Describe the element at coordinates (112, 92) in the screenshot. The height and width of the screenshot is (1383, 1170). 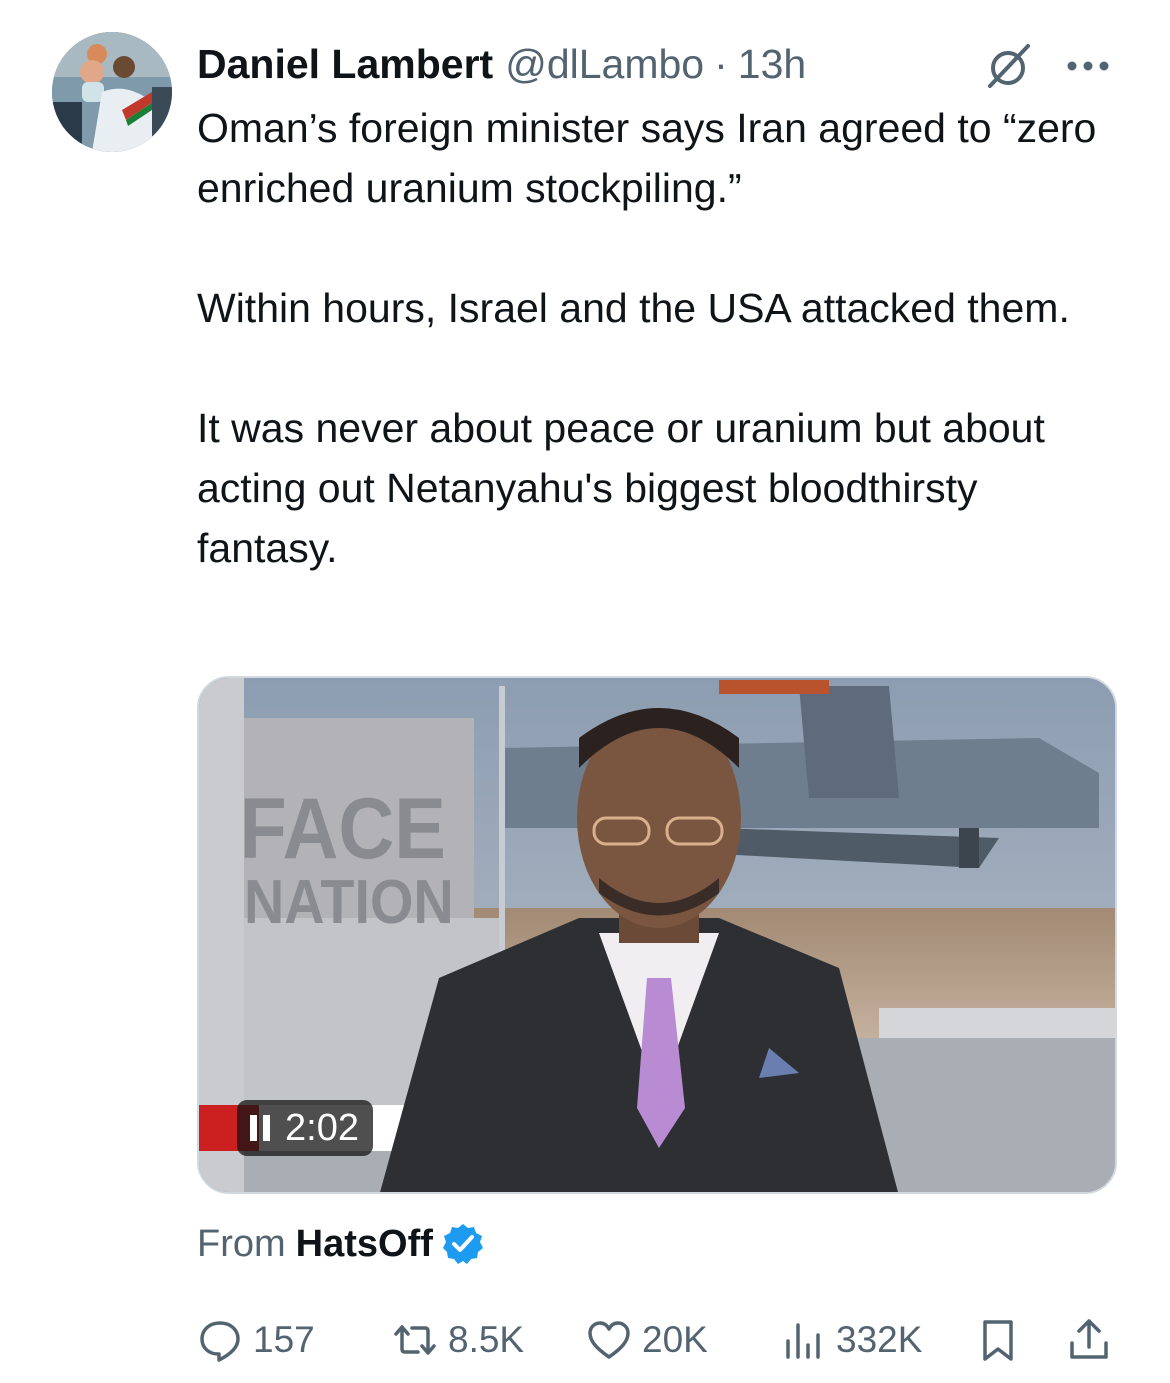
I see `avatar` at that location.